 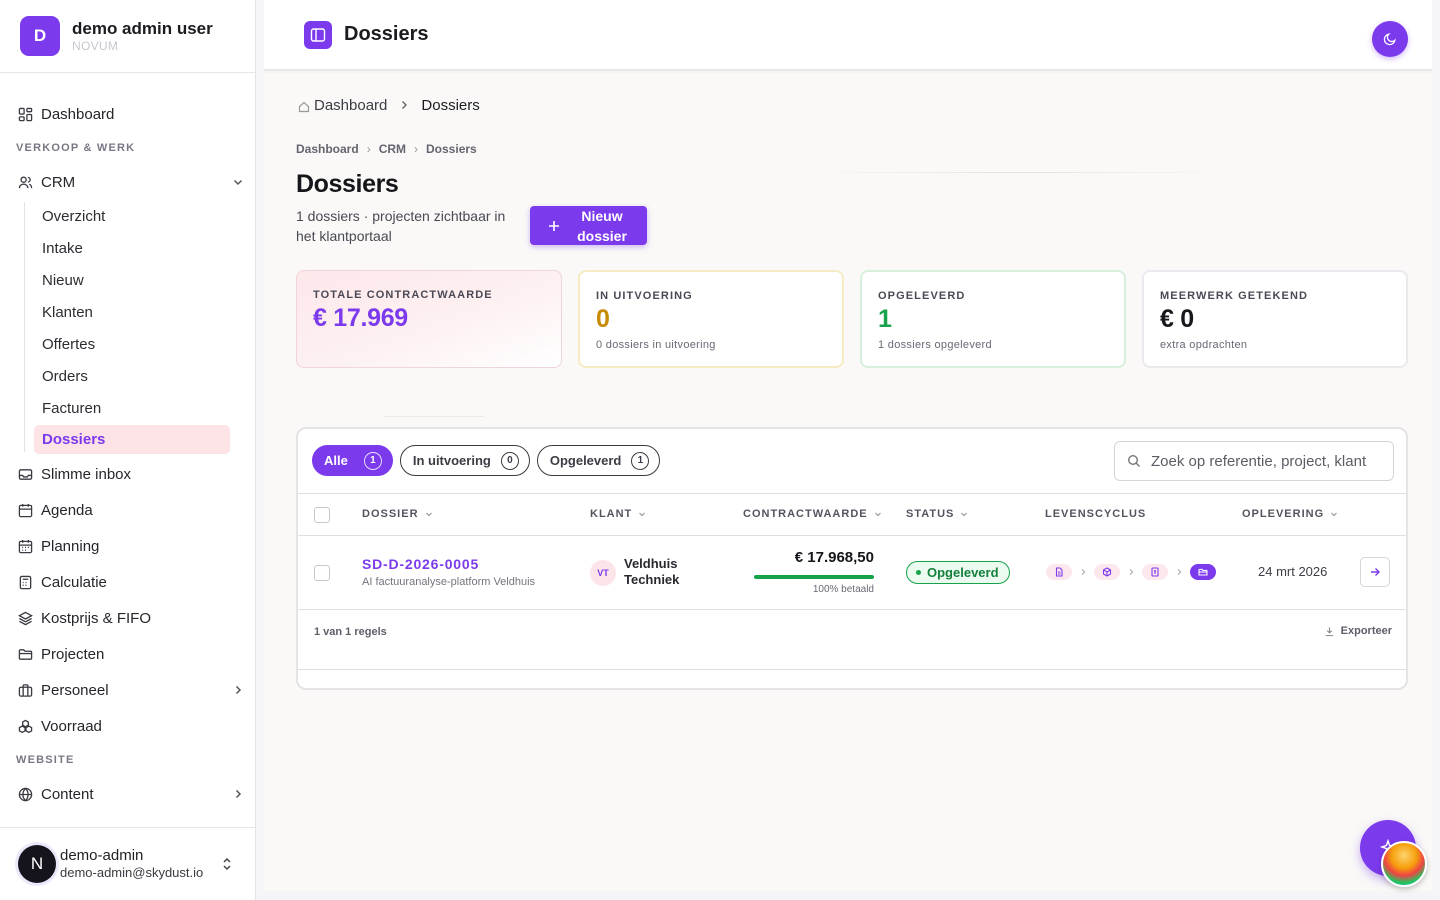 I want to click on client-avatar: VT, so click(x=603, y=573).